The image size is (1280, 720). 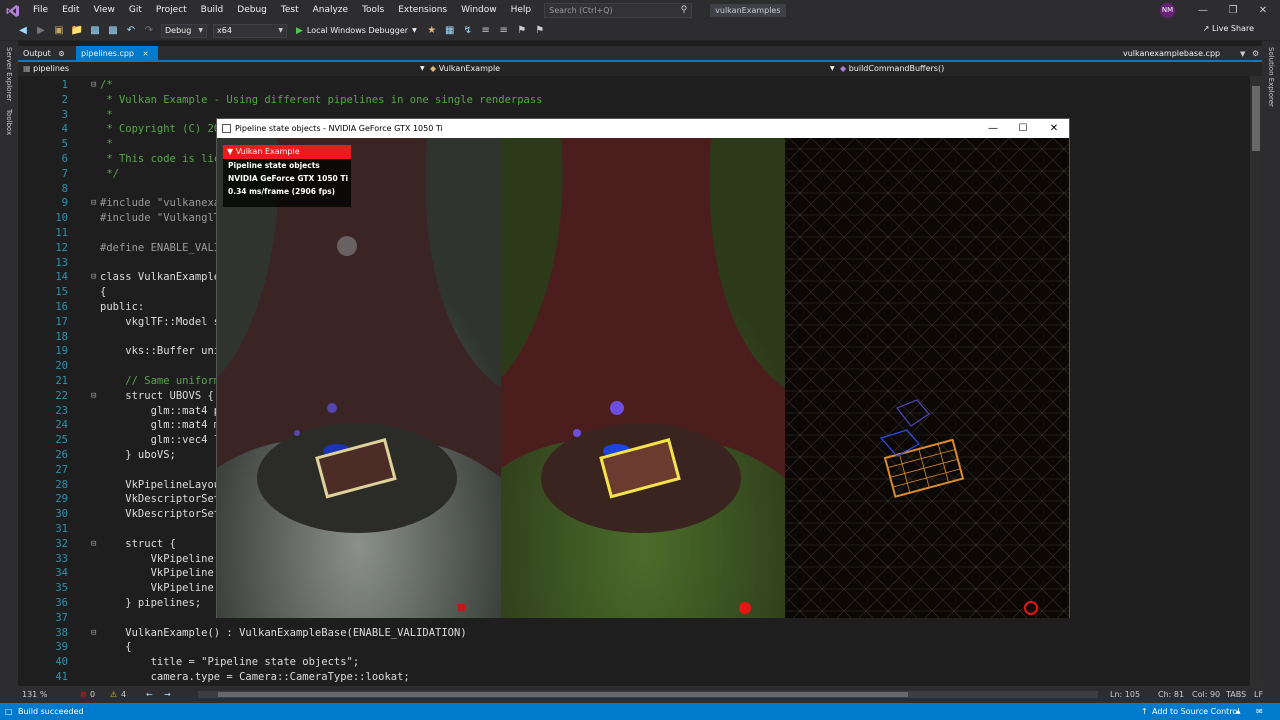 I want to click on notifications-icon: ✉, so click(x=1259, y=711).